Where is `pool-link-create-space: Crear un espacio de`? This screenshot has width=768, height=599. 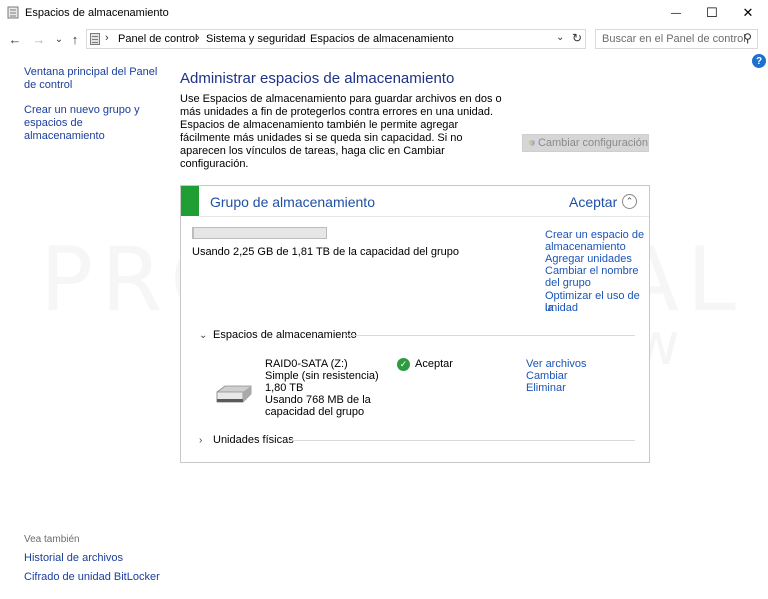
pool-link-create-space: Crear un espacio de is located at coordinates (594, 235).